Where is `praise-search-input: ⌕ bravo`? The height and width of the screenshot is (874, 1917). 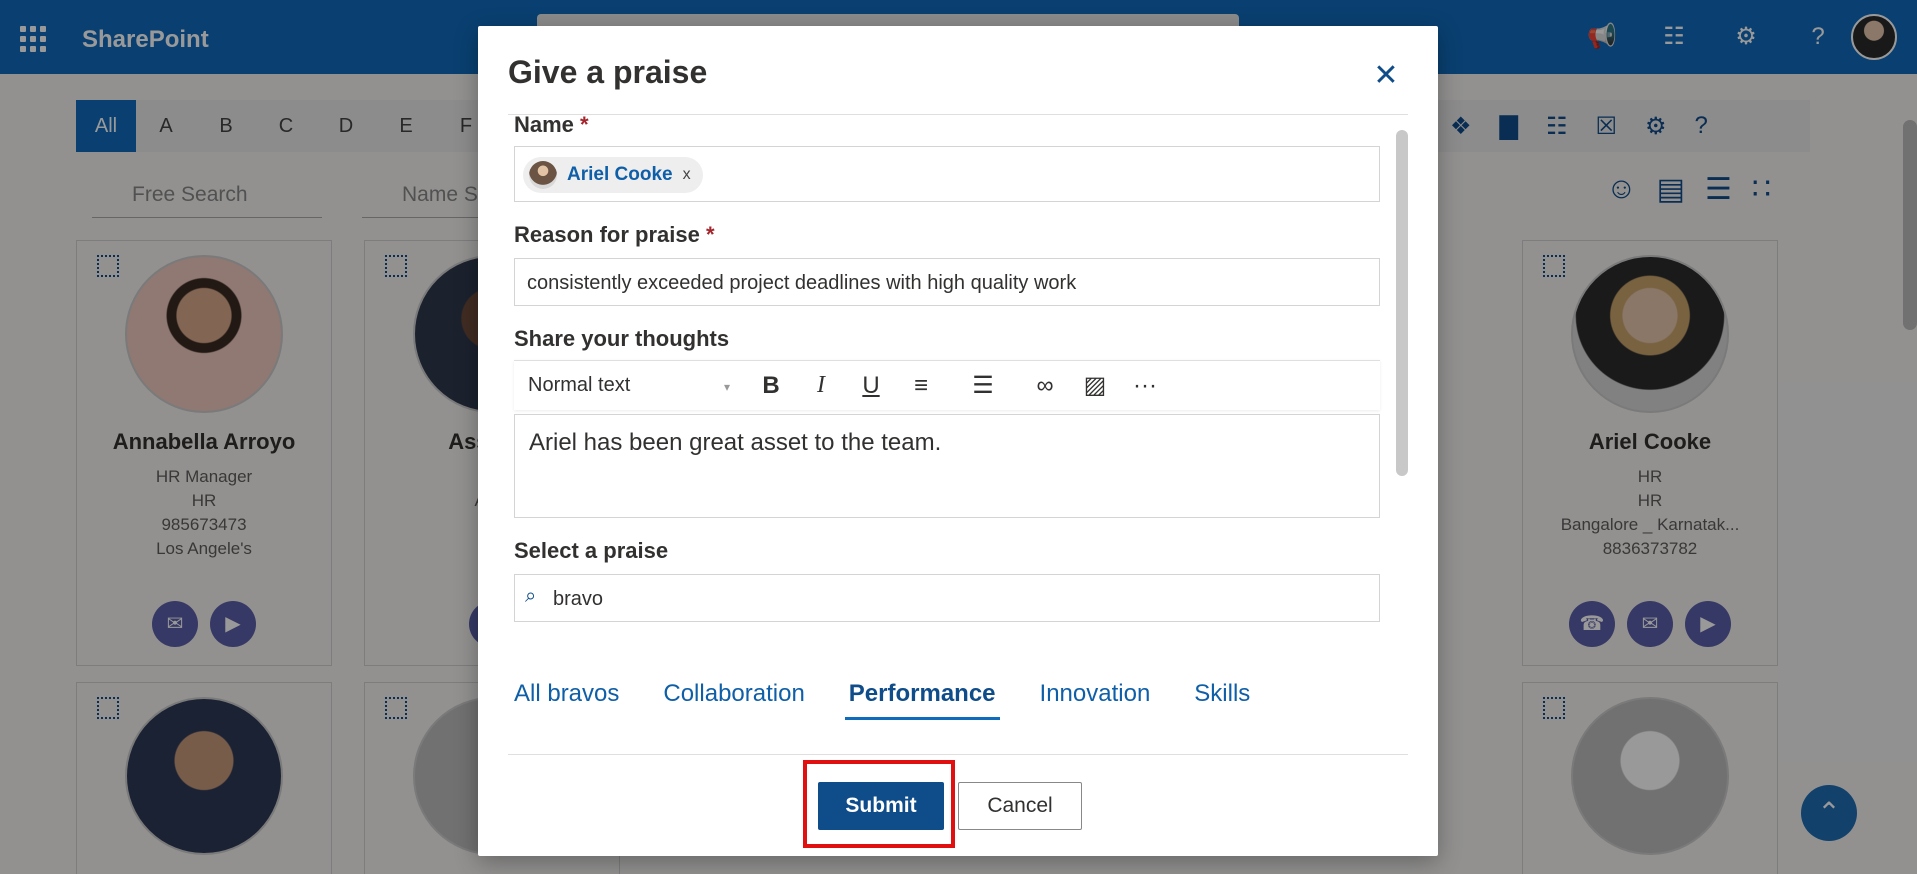
praise-search-input: ⌕ bravo is located at coordinates (947, 598).